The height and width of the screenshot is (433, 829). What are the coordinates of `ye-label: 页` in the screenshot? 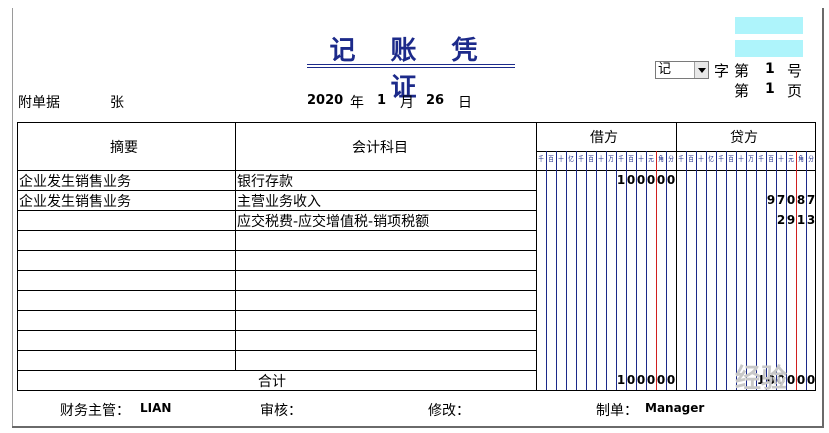 It's located at (795, 91).